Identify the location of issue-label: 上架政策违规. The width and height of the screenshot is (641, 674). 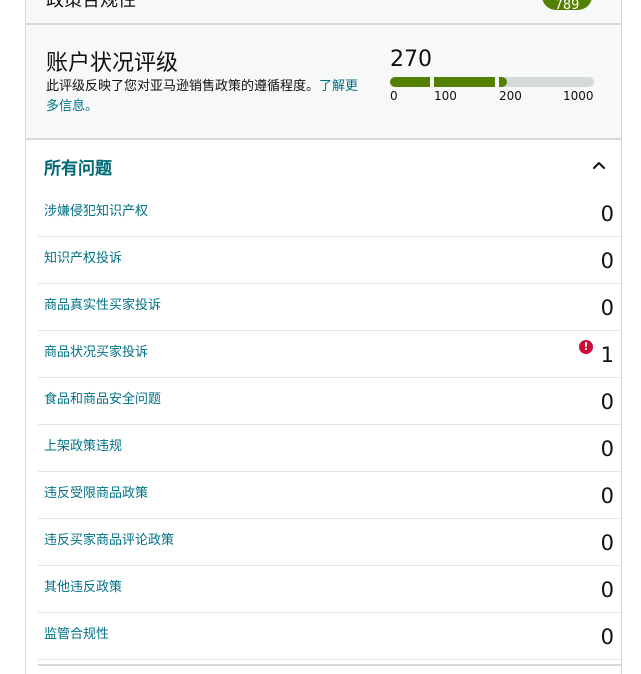
(83, 444).